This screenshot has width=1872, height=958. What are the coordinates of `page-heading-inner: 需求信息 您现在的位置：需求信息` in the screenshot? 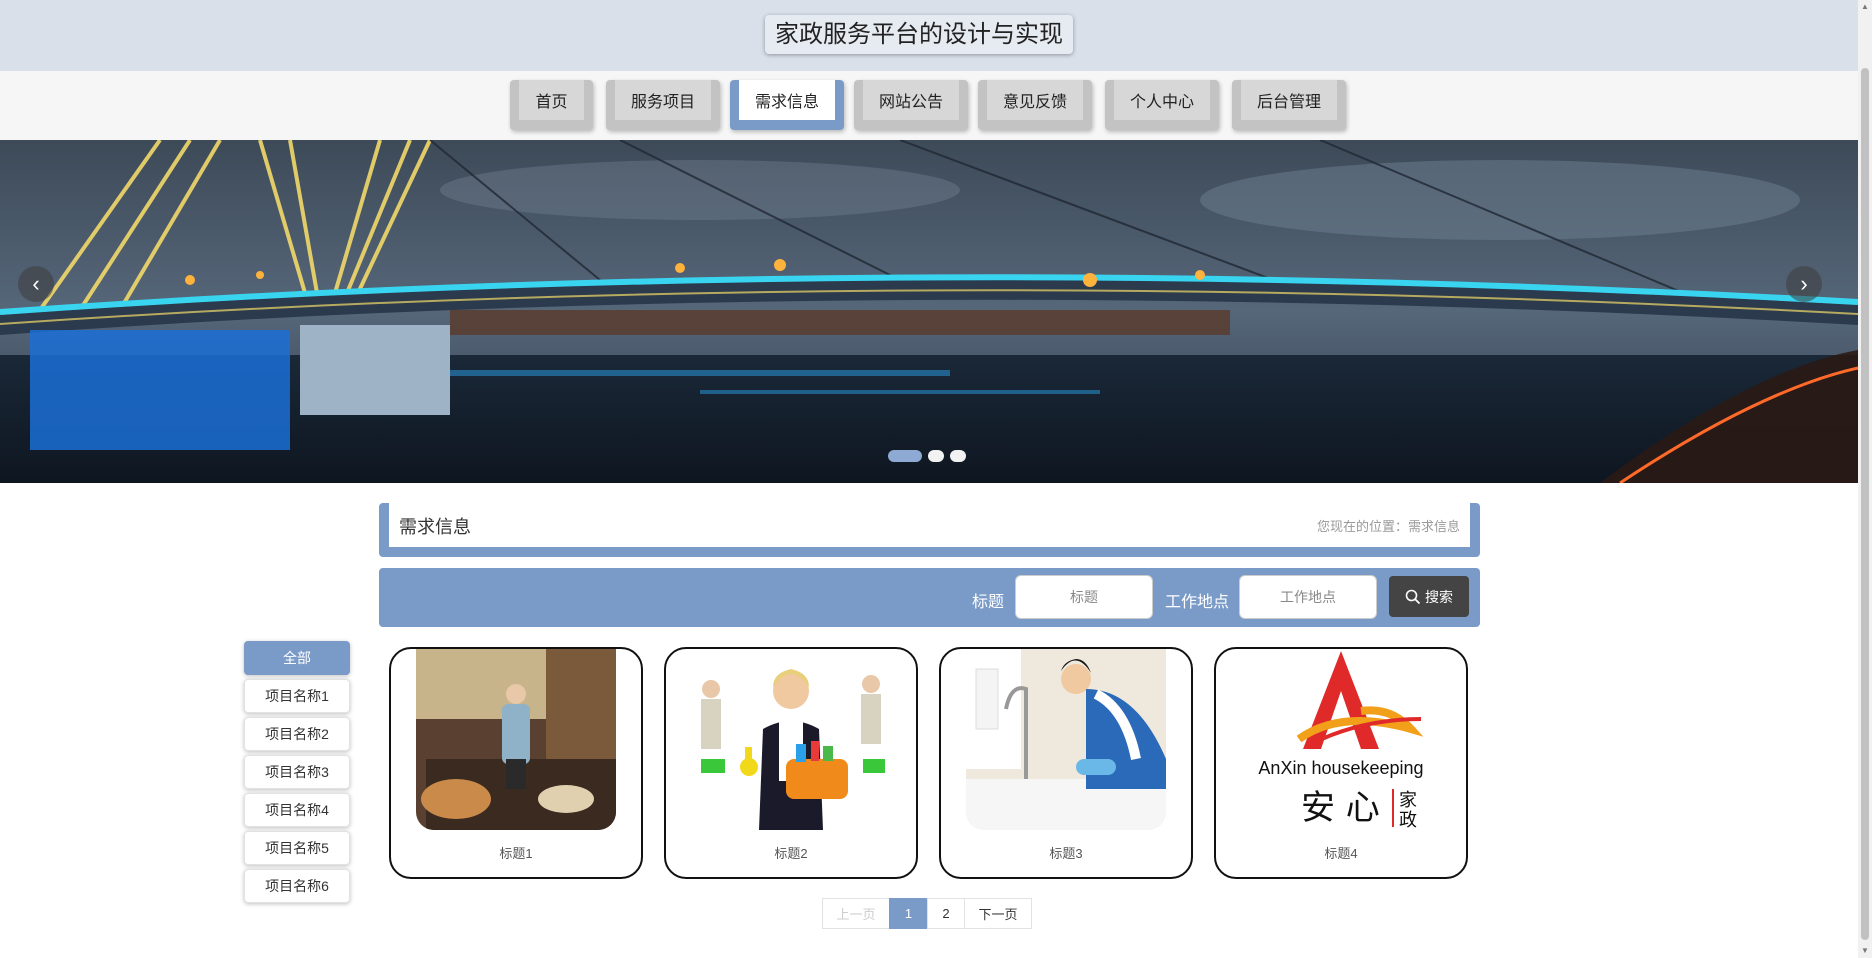 It's located at (929, 525).